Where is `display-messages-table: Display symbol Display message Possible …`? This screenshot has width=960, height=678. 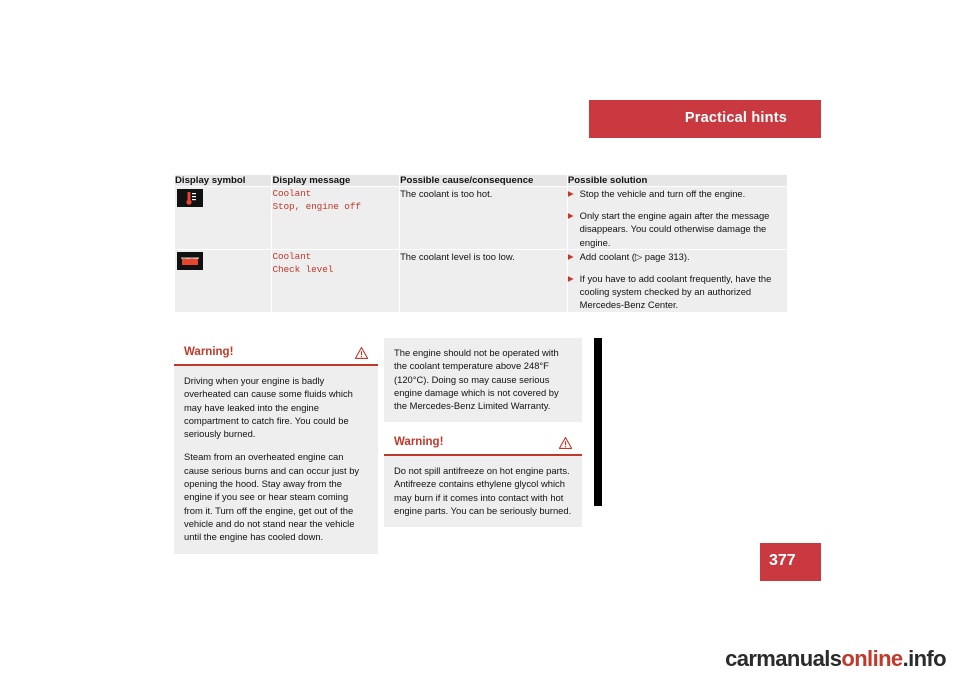 display-messages-table: Display symbol Display message Possible … is located at coordinates (481, 243).